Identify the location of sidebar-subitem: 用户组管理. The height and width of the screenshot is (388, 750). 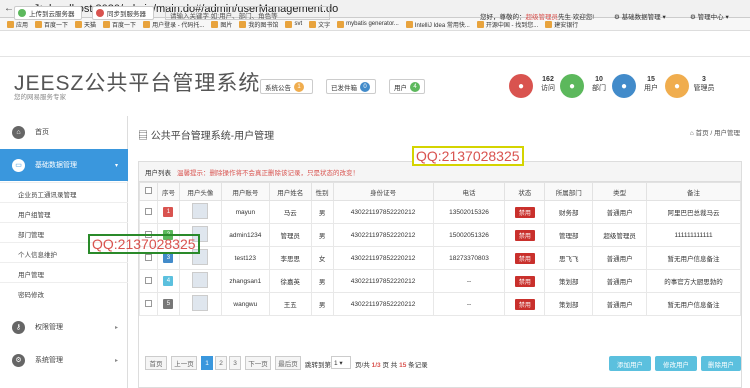
(64, 212).